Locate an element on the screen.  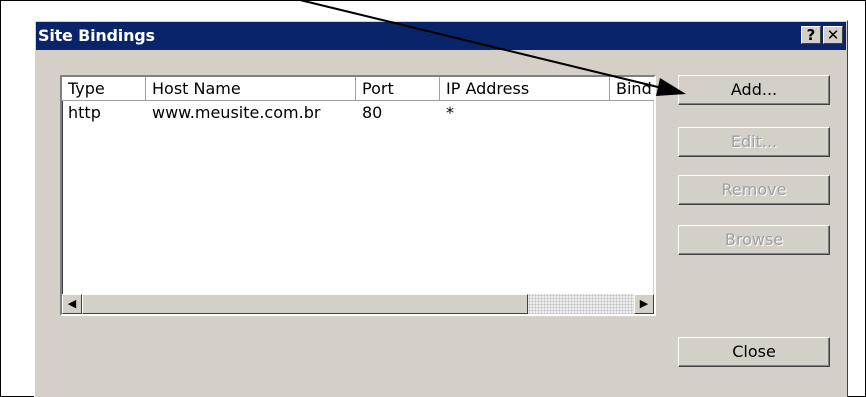
table-row: http www.meusite.com.br 80 * is located at coordinates (358, 114).